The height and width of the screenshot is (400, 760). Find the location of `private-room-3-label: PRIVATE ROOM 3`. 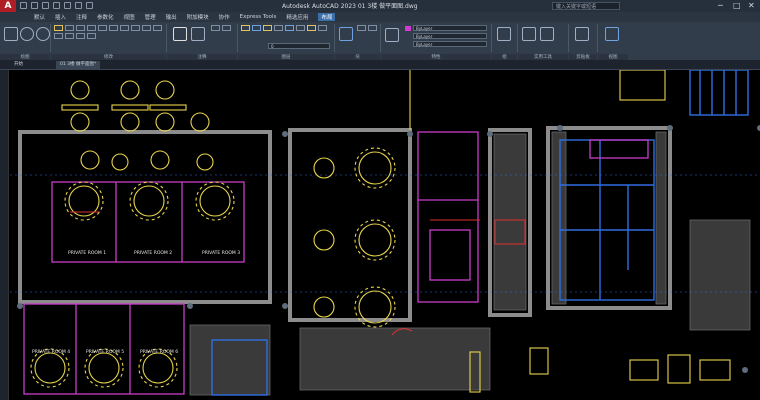

private-room-3-label: PRIVATE ROOM 3 is located at coordinates (221, 253).